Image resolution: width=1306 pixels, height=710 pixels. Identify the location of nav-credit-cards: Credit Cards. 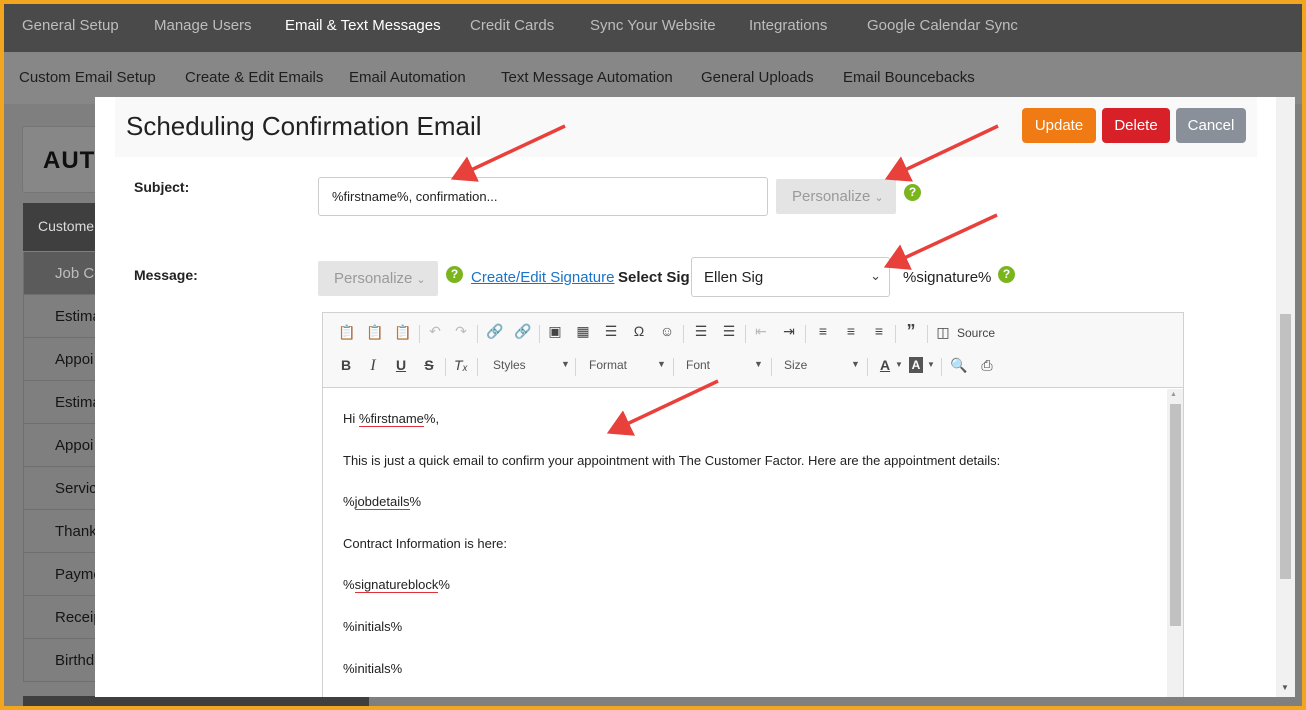
(512, 25).